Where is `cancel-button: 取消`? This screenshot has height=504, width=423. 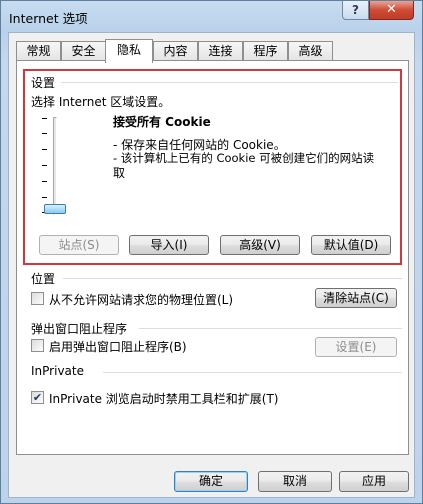 cancel-button: 取消 is located at coordinates (295, 481).